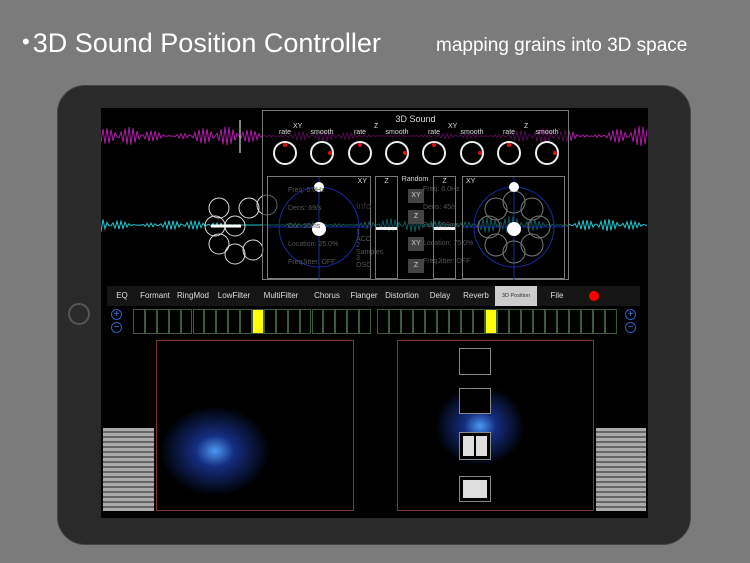 The height and width of the screenshot is (563, 750). I want to click on left-level-meter, so click(128, 469).